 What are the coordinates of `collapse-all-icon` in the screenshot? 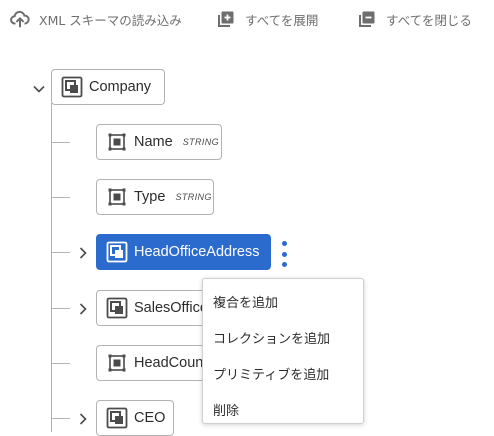 It's located at (367, 19).